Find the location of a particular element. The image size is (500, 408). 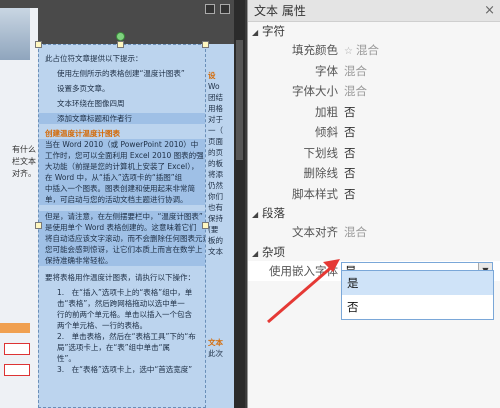

right-col-line: 对于 is located at coordinates (215, 119).